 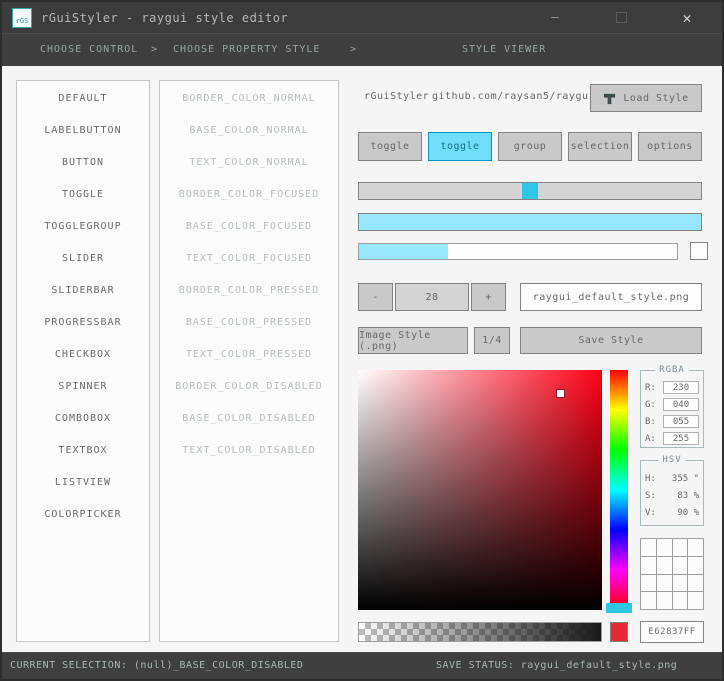 I want to click on control-list-item: LABELBUTTON, so click(x=83, y=131).